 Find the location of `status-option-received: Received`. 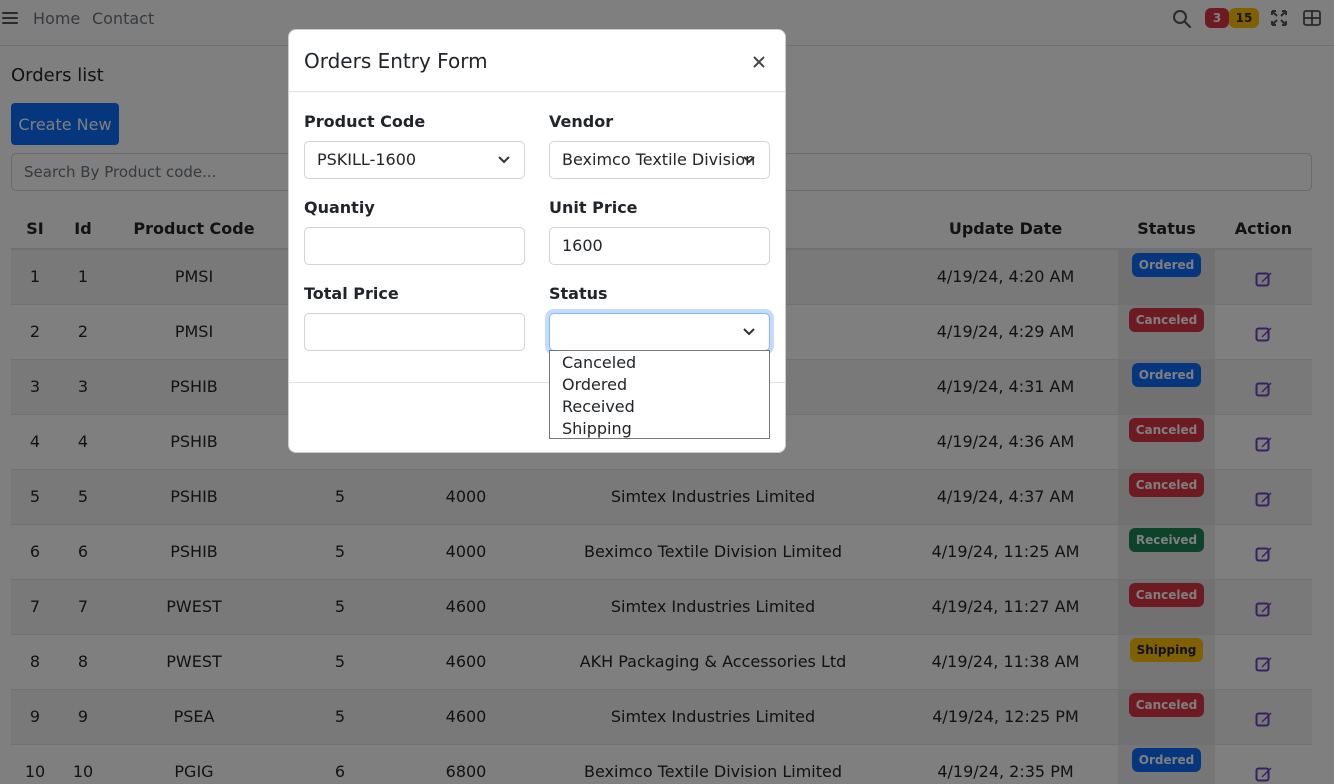

status-option-received: Received is located at coordinates (659, 407).